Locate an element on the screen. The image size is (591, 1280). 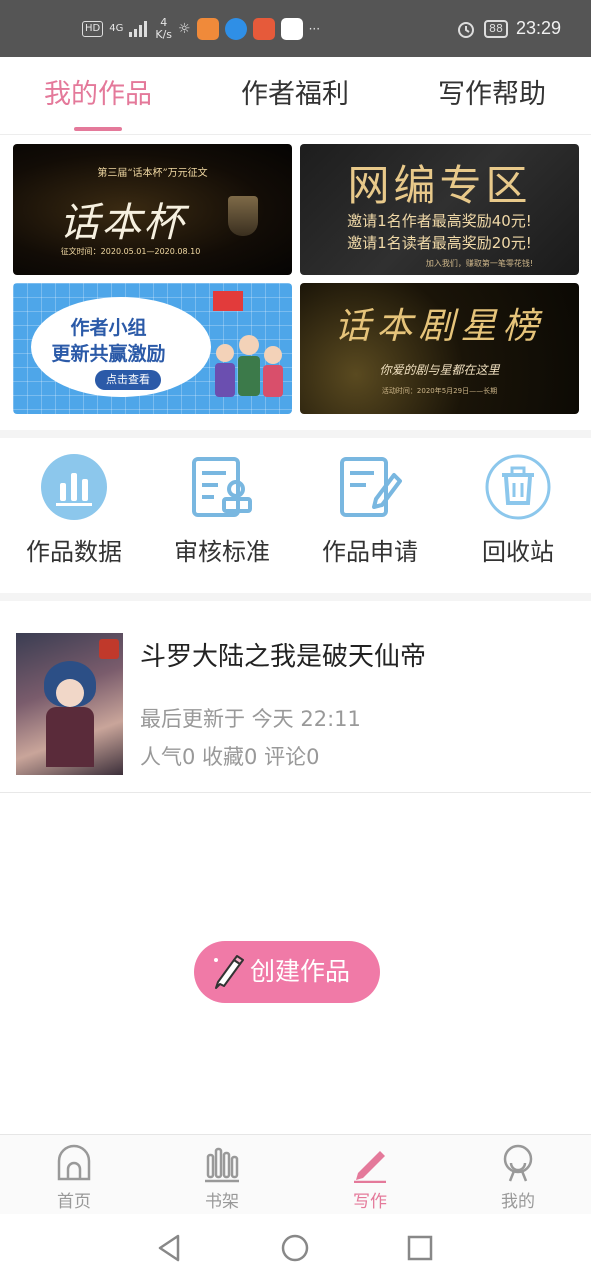
kids-illustration is located at coordinates (249, 366).